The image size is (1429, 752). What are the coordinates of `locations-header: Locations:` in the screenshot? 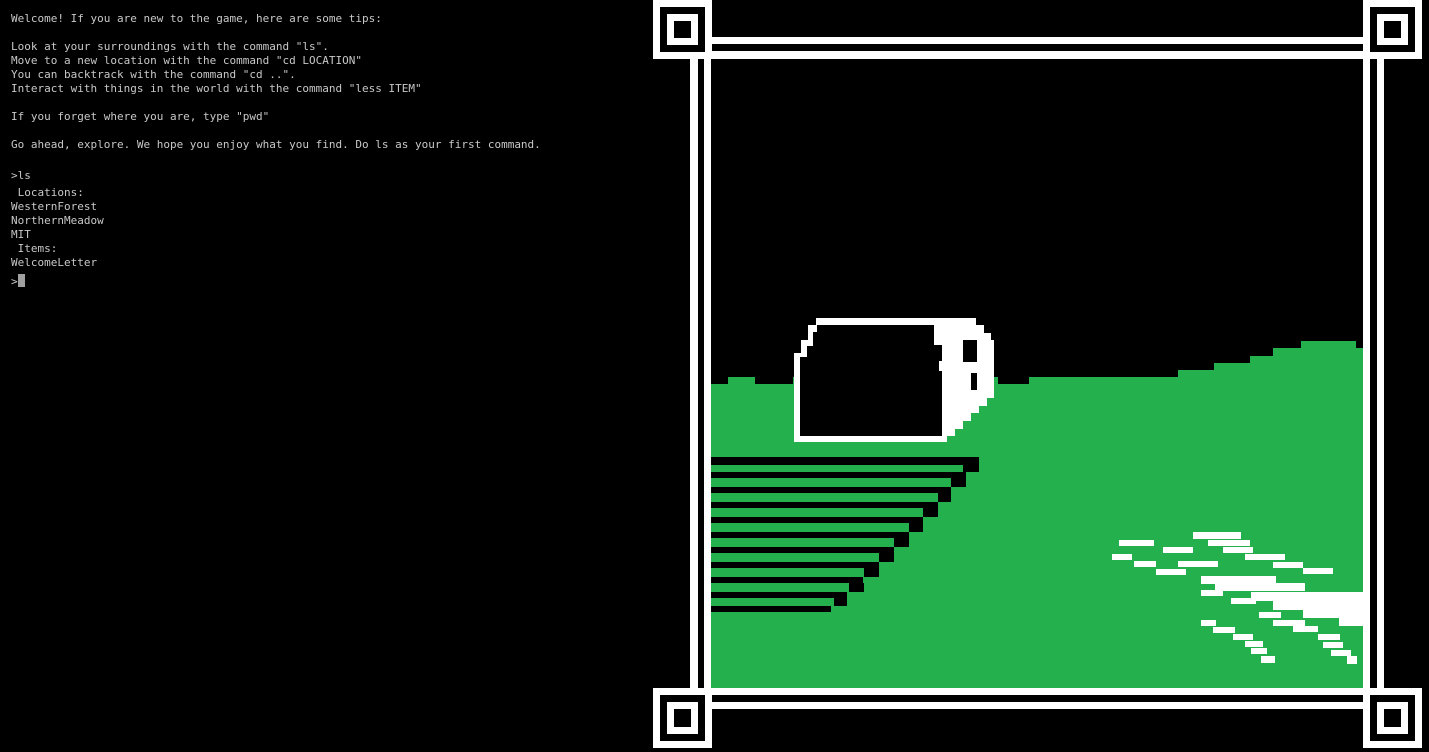 It's located at (47, 192).